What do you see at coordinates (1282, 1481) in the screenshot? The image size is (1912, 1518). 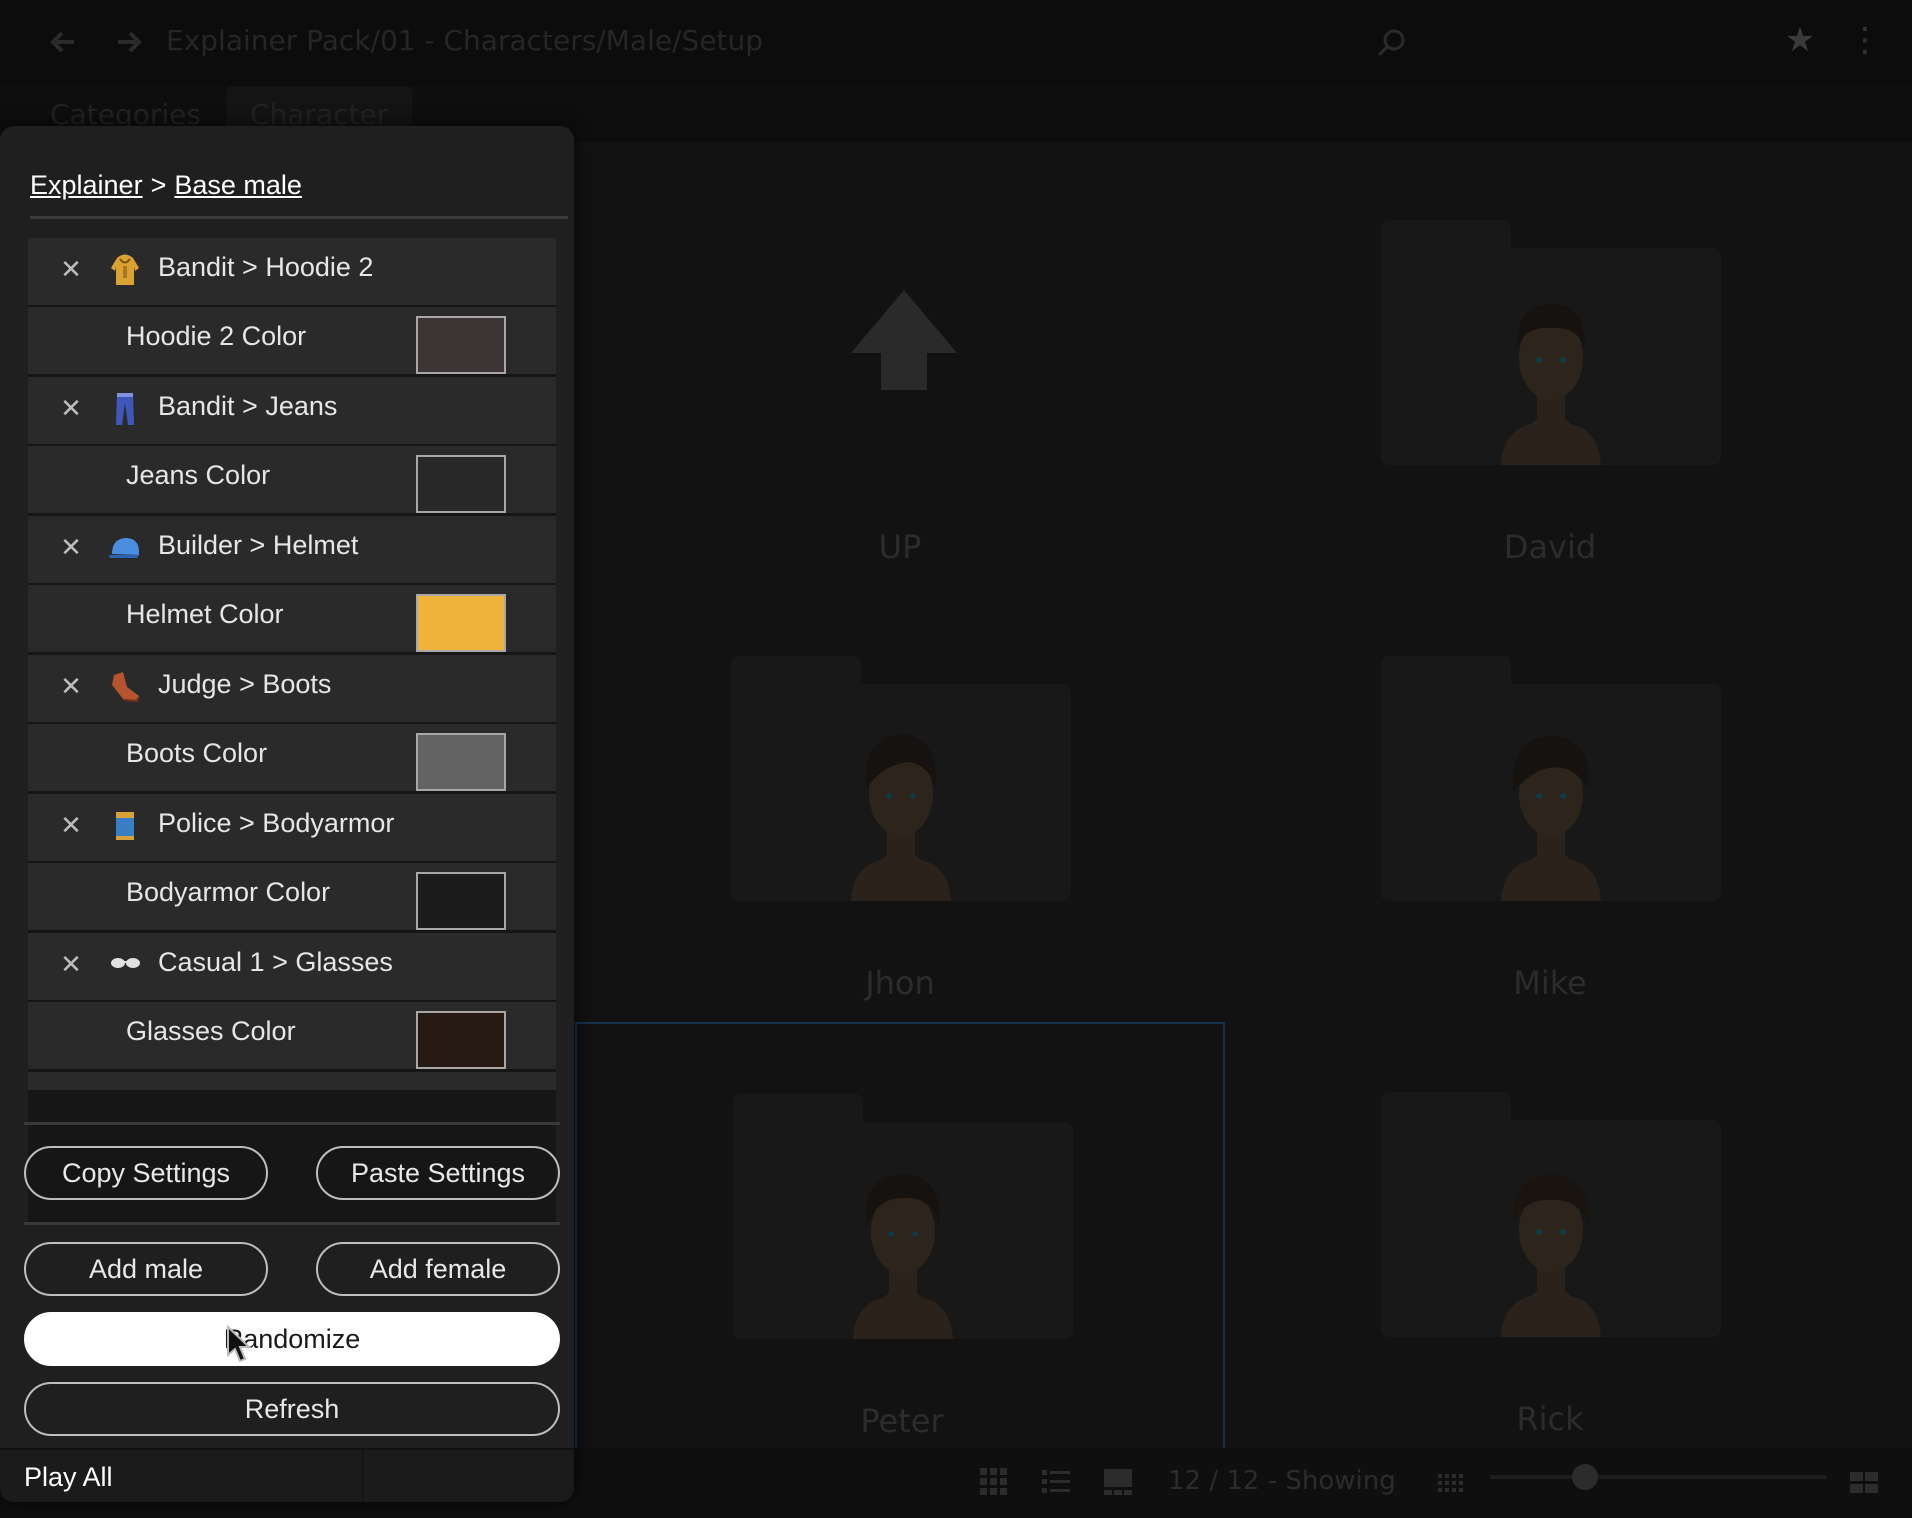 I see `item-count: 12 / 12 - Showing` at bounding box center [1282, 1481].